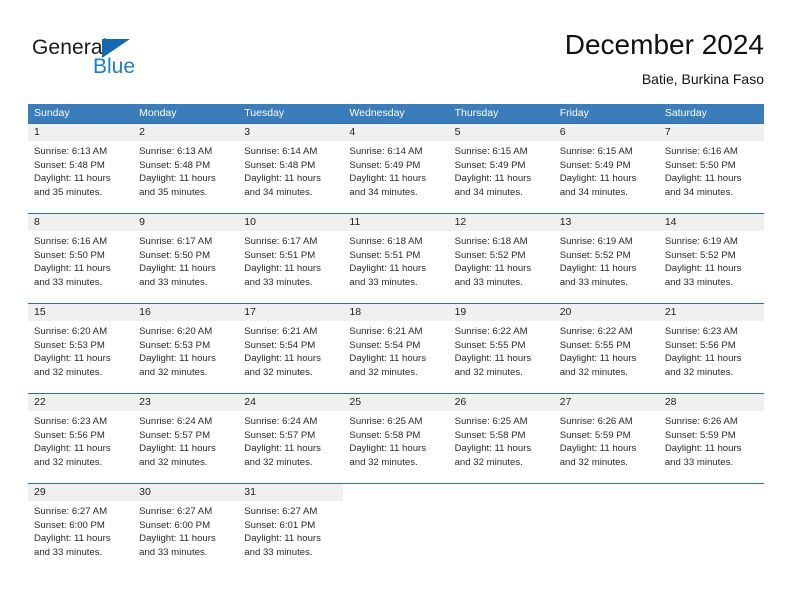 The width and height of the screenshot is (792, 612). Describe the element at coordinates (291, 222) in the screenshot. I see `day-number: 10` at that location.